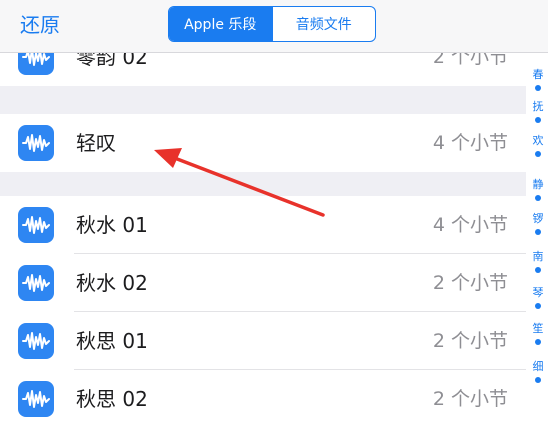 This screenshot has height=428, width=548. Describe the element at coordinates (538, 75) in the screenshot. I see `index-letter: 春` at that location.